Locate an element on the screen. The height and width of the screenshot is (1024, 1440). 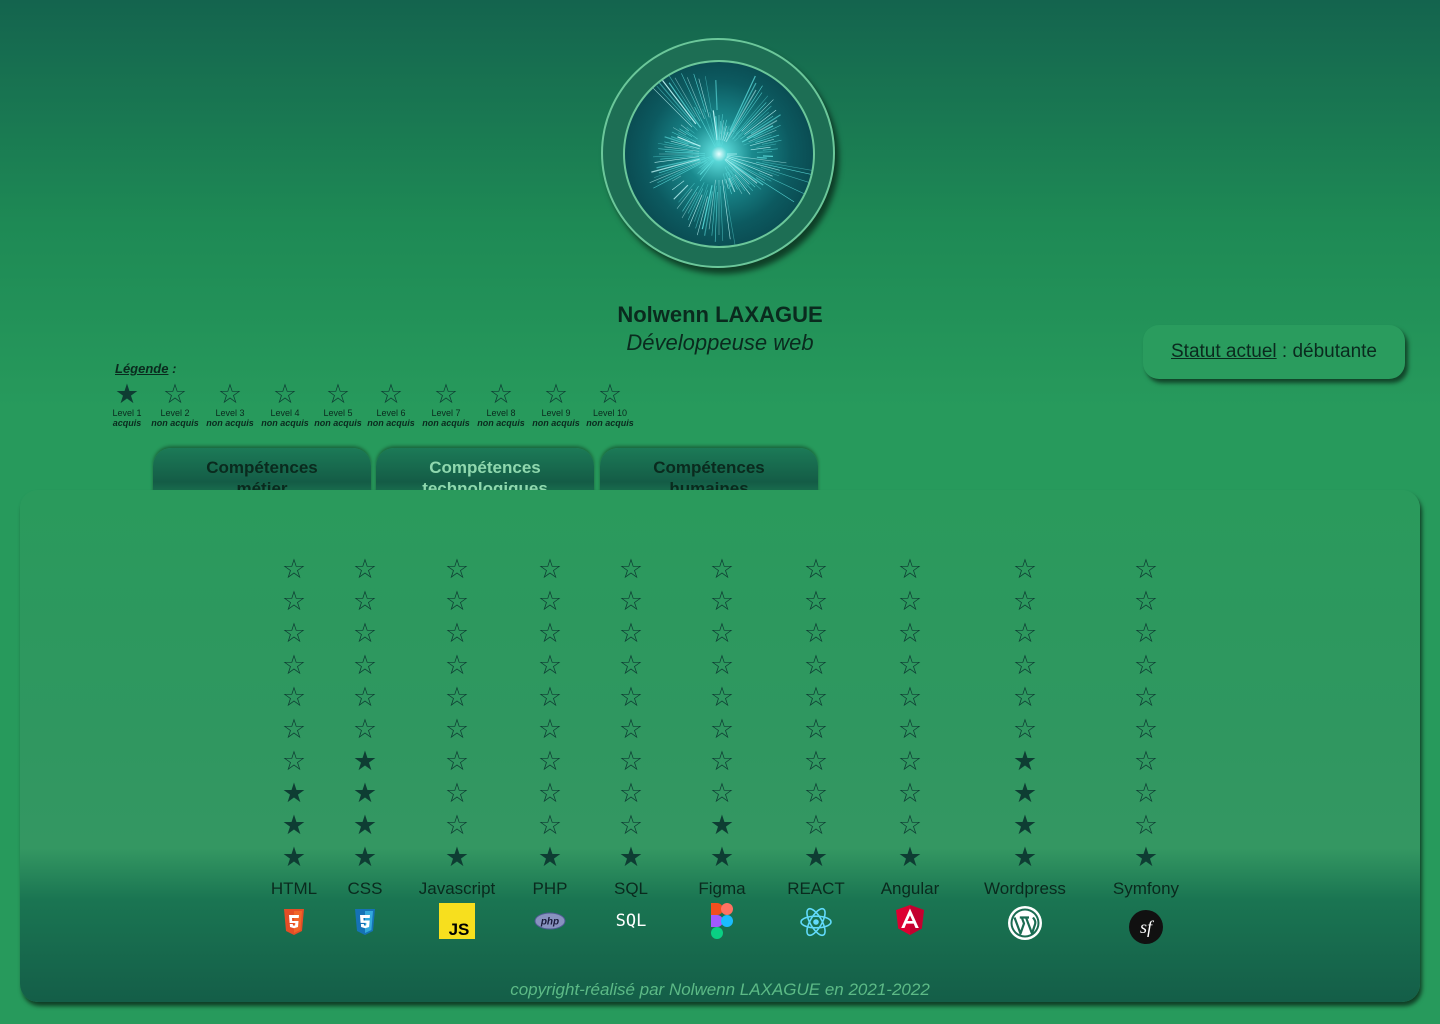
skill-name: Symfony is located at coordinates (1146, 888).